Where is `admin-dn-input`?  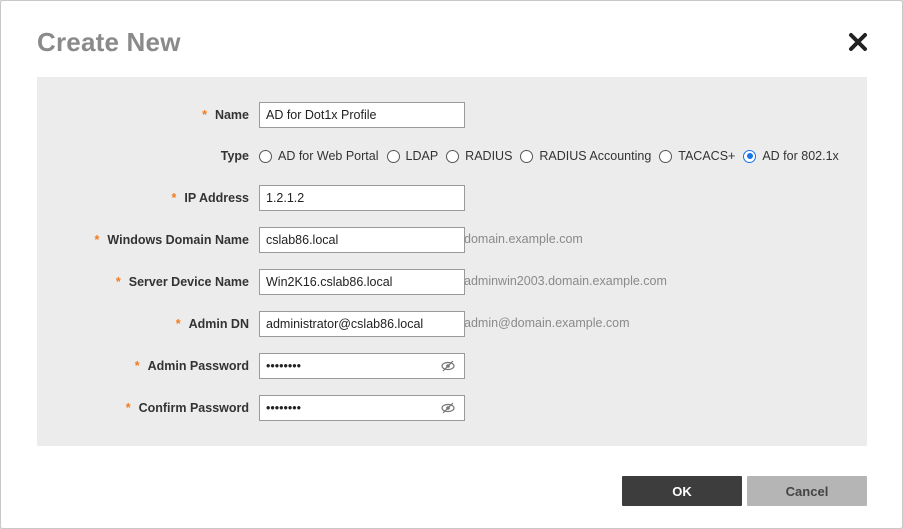 admin-dn-input is located at coordinates (362, 324).